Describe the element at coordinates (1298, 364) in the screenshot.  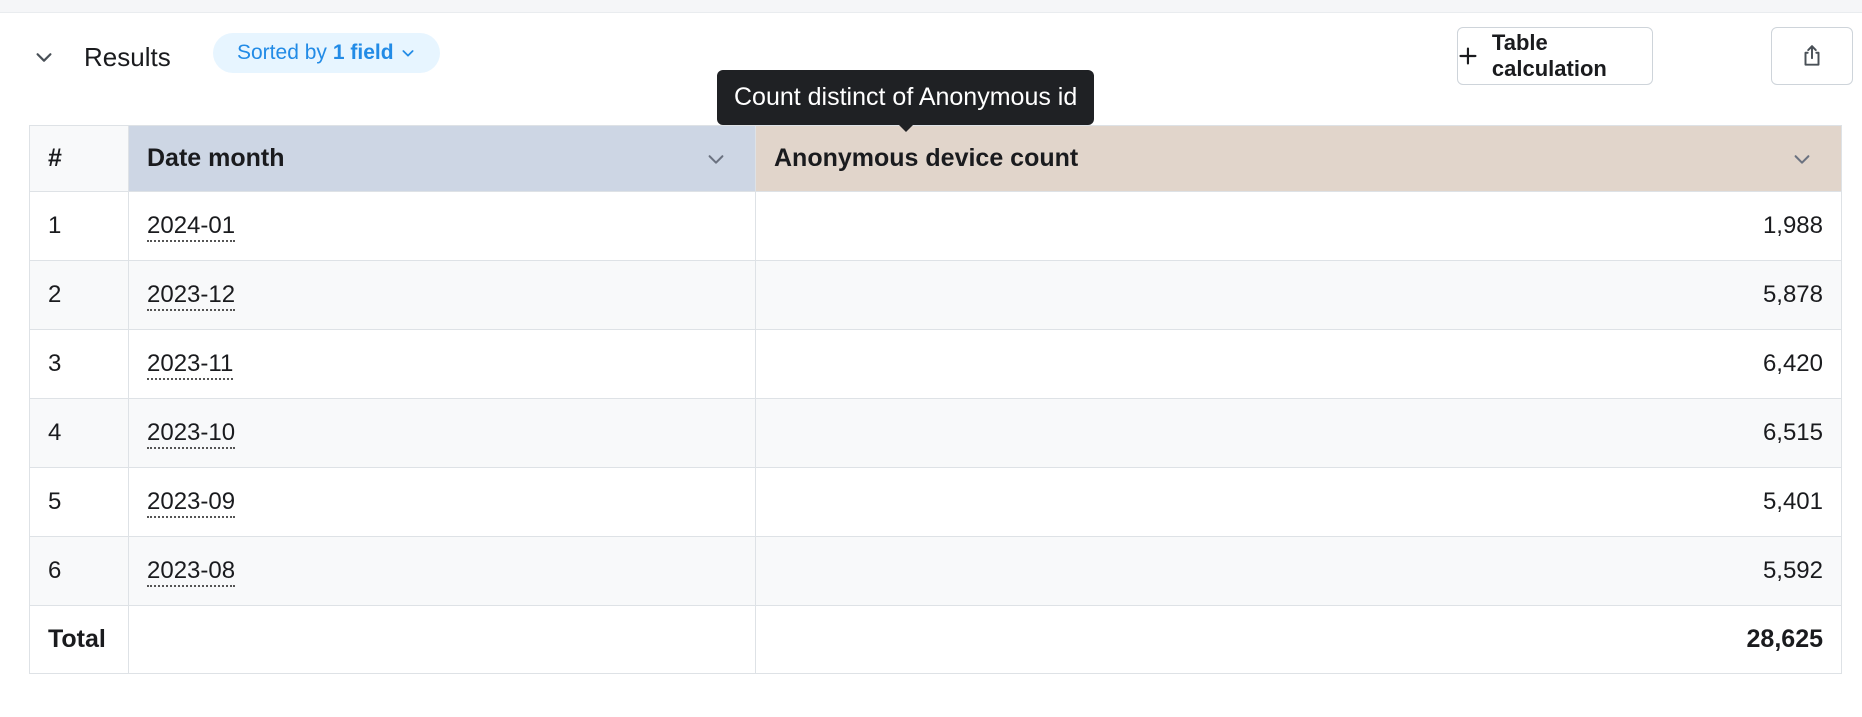
I see `count-cell: 6,420` at that location.